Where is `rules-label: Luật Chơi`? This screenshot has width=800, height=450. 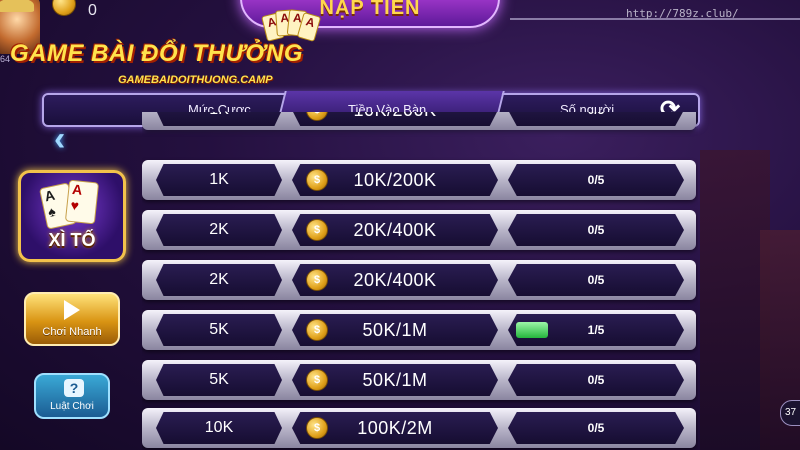 rules-label: Luật Chơi is located at coordinates (72, 406).